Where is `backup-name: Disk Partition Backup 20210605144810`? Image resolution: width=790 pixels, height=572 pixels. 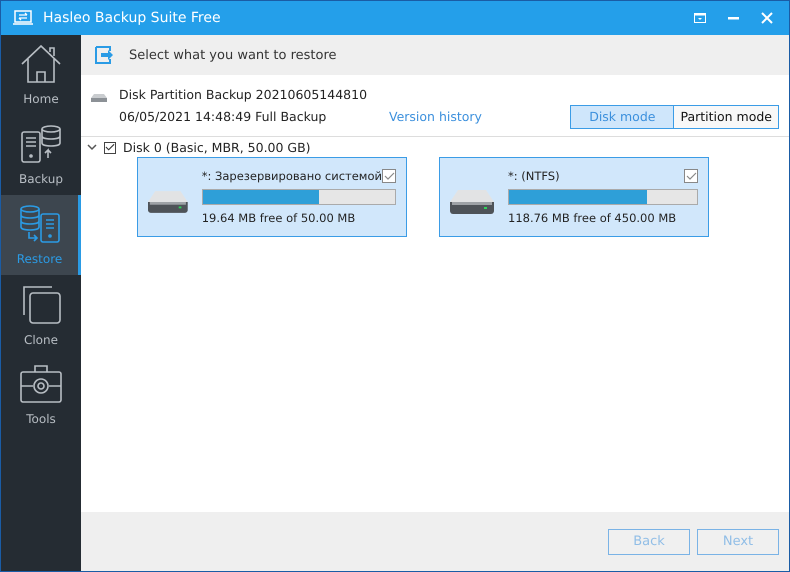
backup-name: Disk Partition Backup 20210605144810 is located at coordinates (243, 94).